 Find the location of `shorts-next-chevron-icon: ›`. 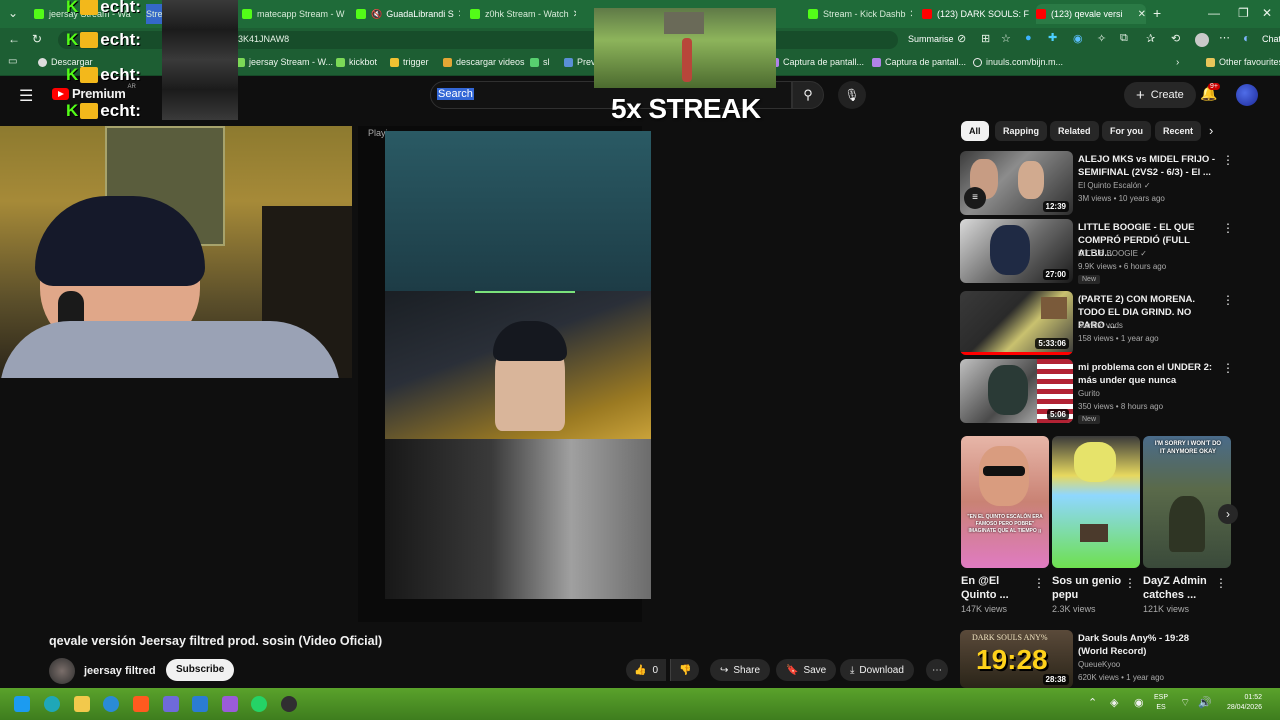

shorts-next-chevron-icon: › is located at coordinates (1228, 514).